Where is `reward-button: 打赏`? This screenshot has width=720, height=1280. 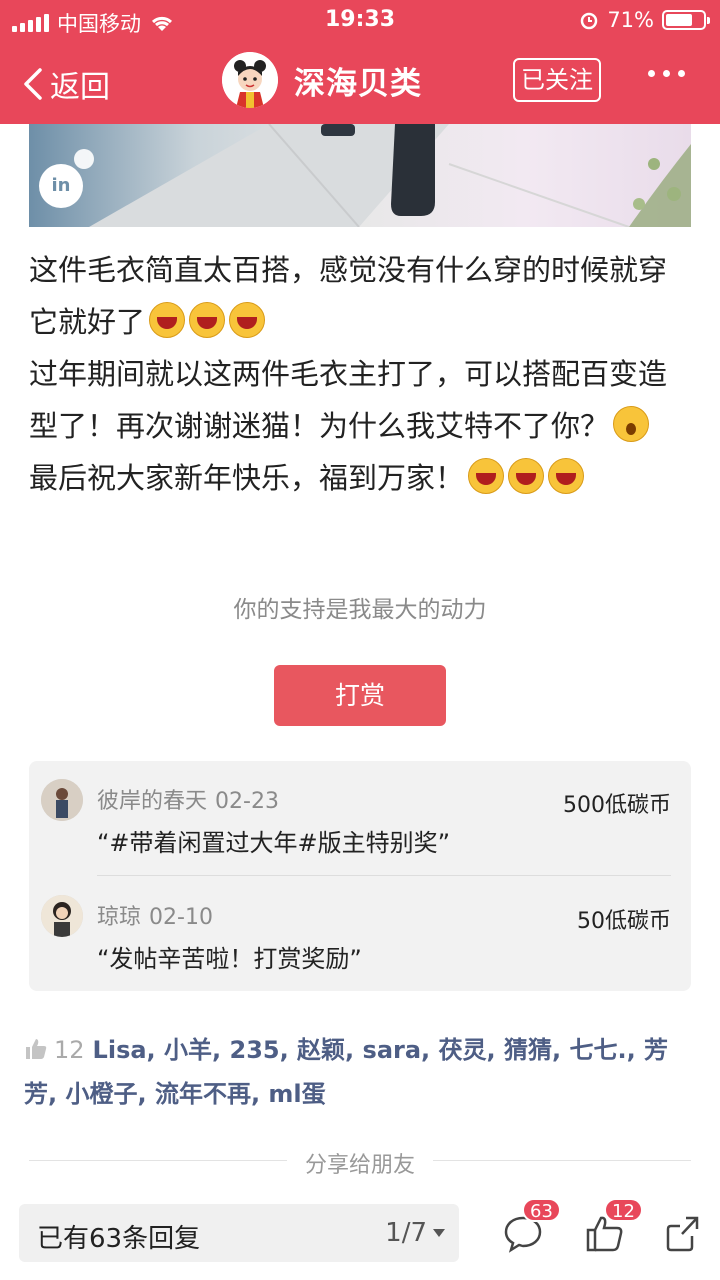
reward-button: 打赏 is located at coordinates (360, 695).